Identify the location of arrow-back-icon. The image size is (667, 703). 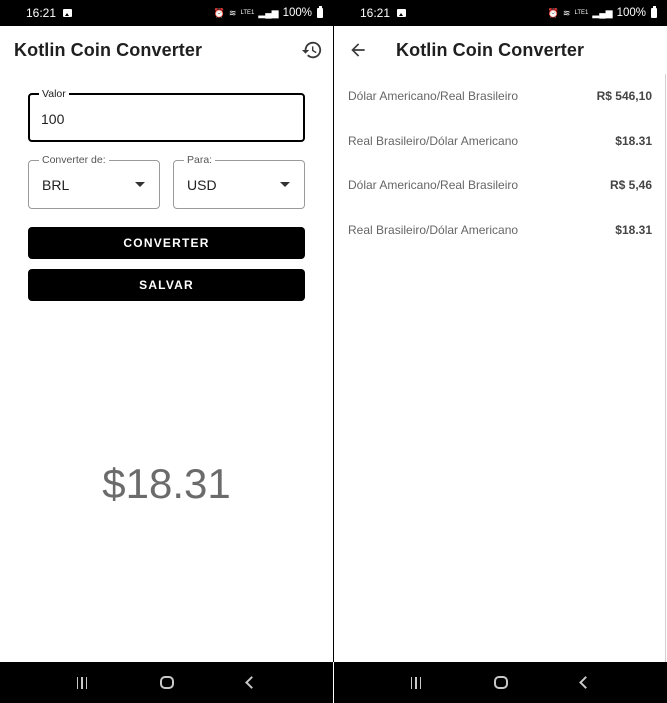
(358, 50).